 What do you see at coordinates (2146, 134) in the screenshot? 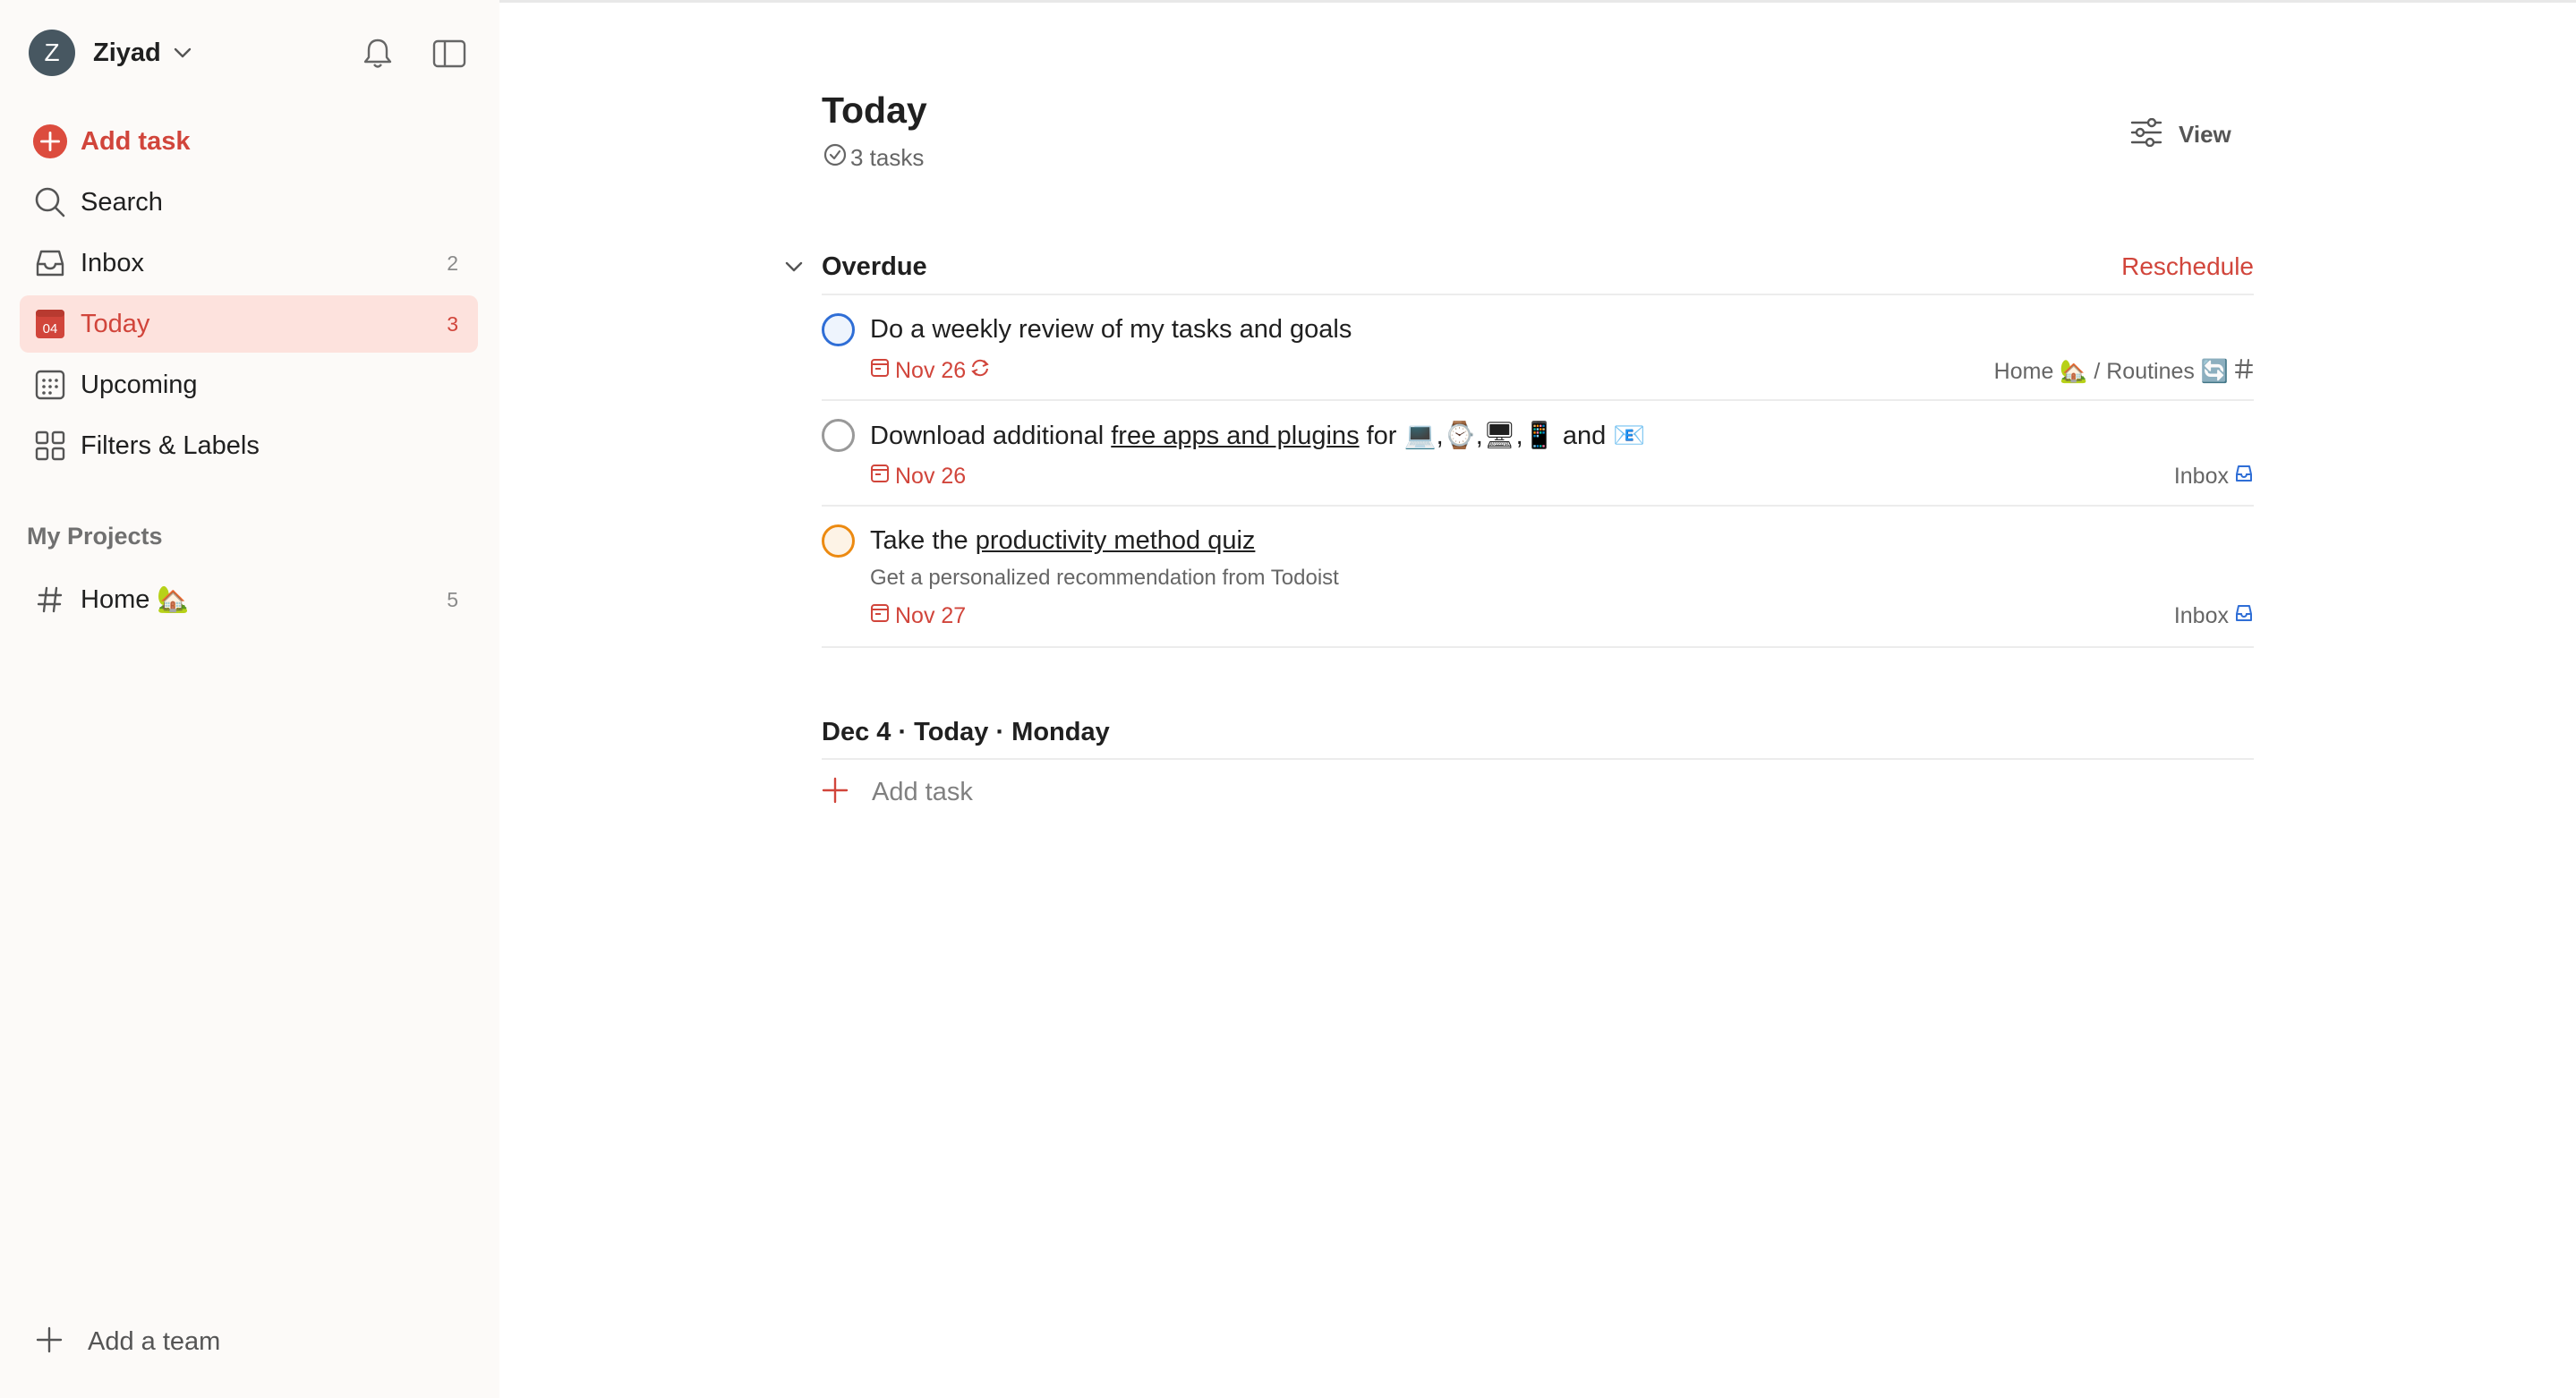
I see `sliders-icon` at bounding box center [2146, 134].